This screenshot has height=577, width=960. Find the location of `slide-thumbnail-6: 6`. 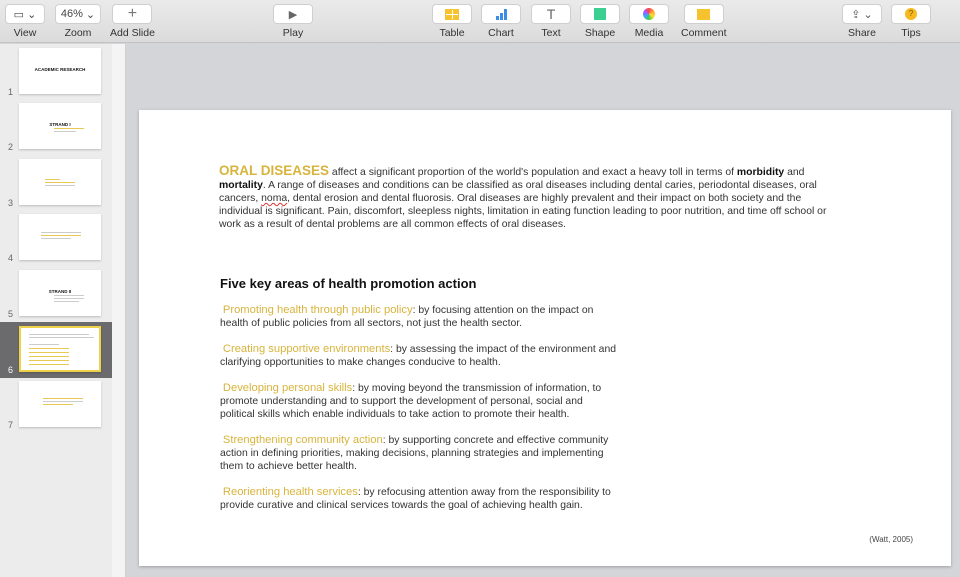

slide-thumbnail-6: 6 is located at coordinates (56, 350).